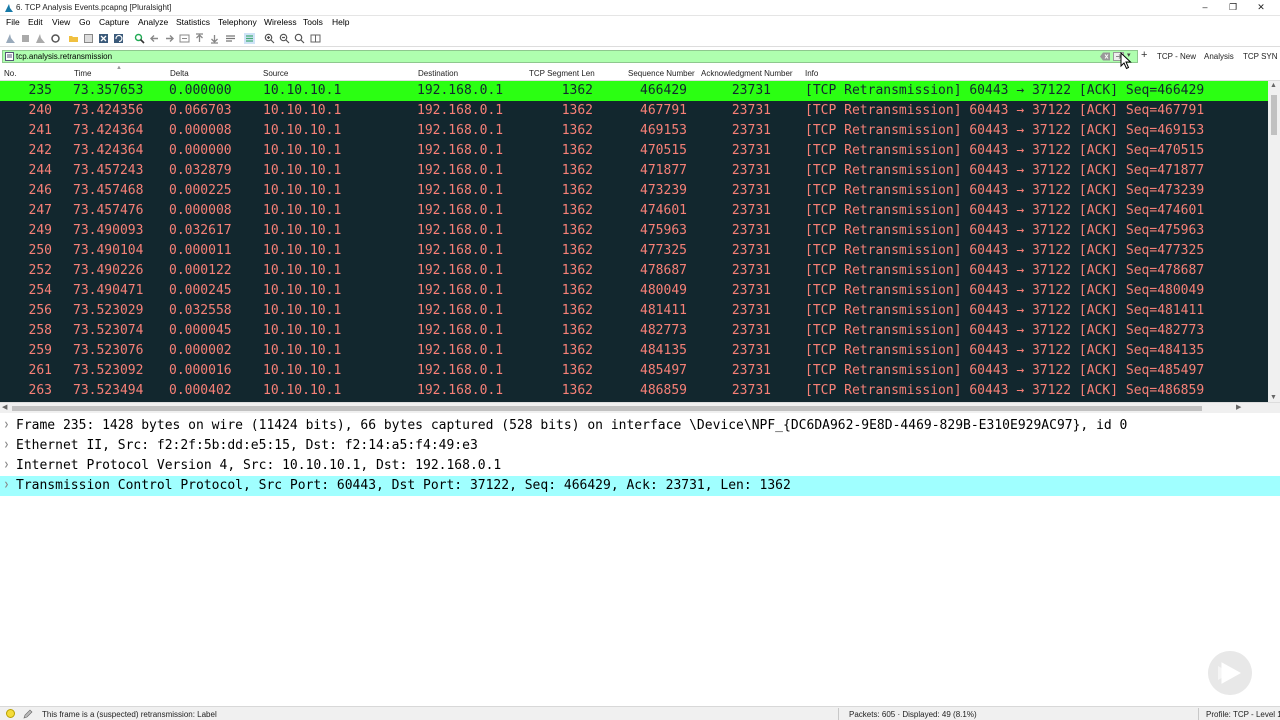 The width and height of the screenshot is (1280, 720). Describe the element at coordinates (1274, 115) in the screenshot. I see `vscroll-thumb` at that location.